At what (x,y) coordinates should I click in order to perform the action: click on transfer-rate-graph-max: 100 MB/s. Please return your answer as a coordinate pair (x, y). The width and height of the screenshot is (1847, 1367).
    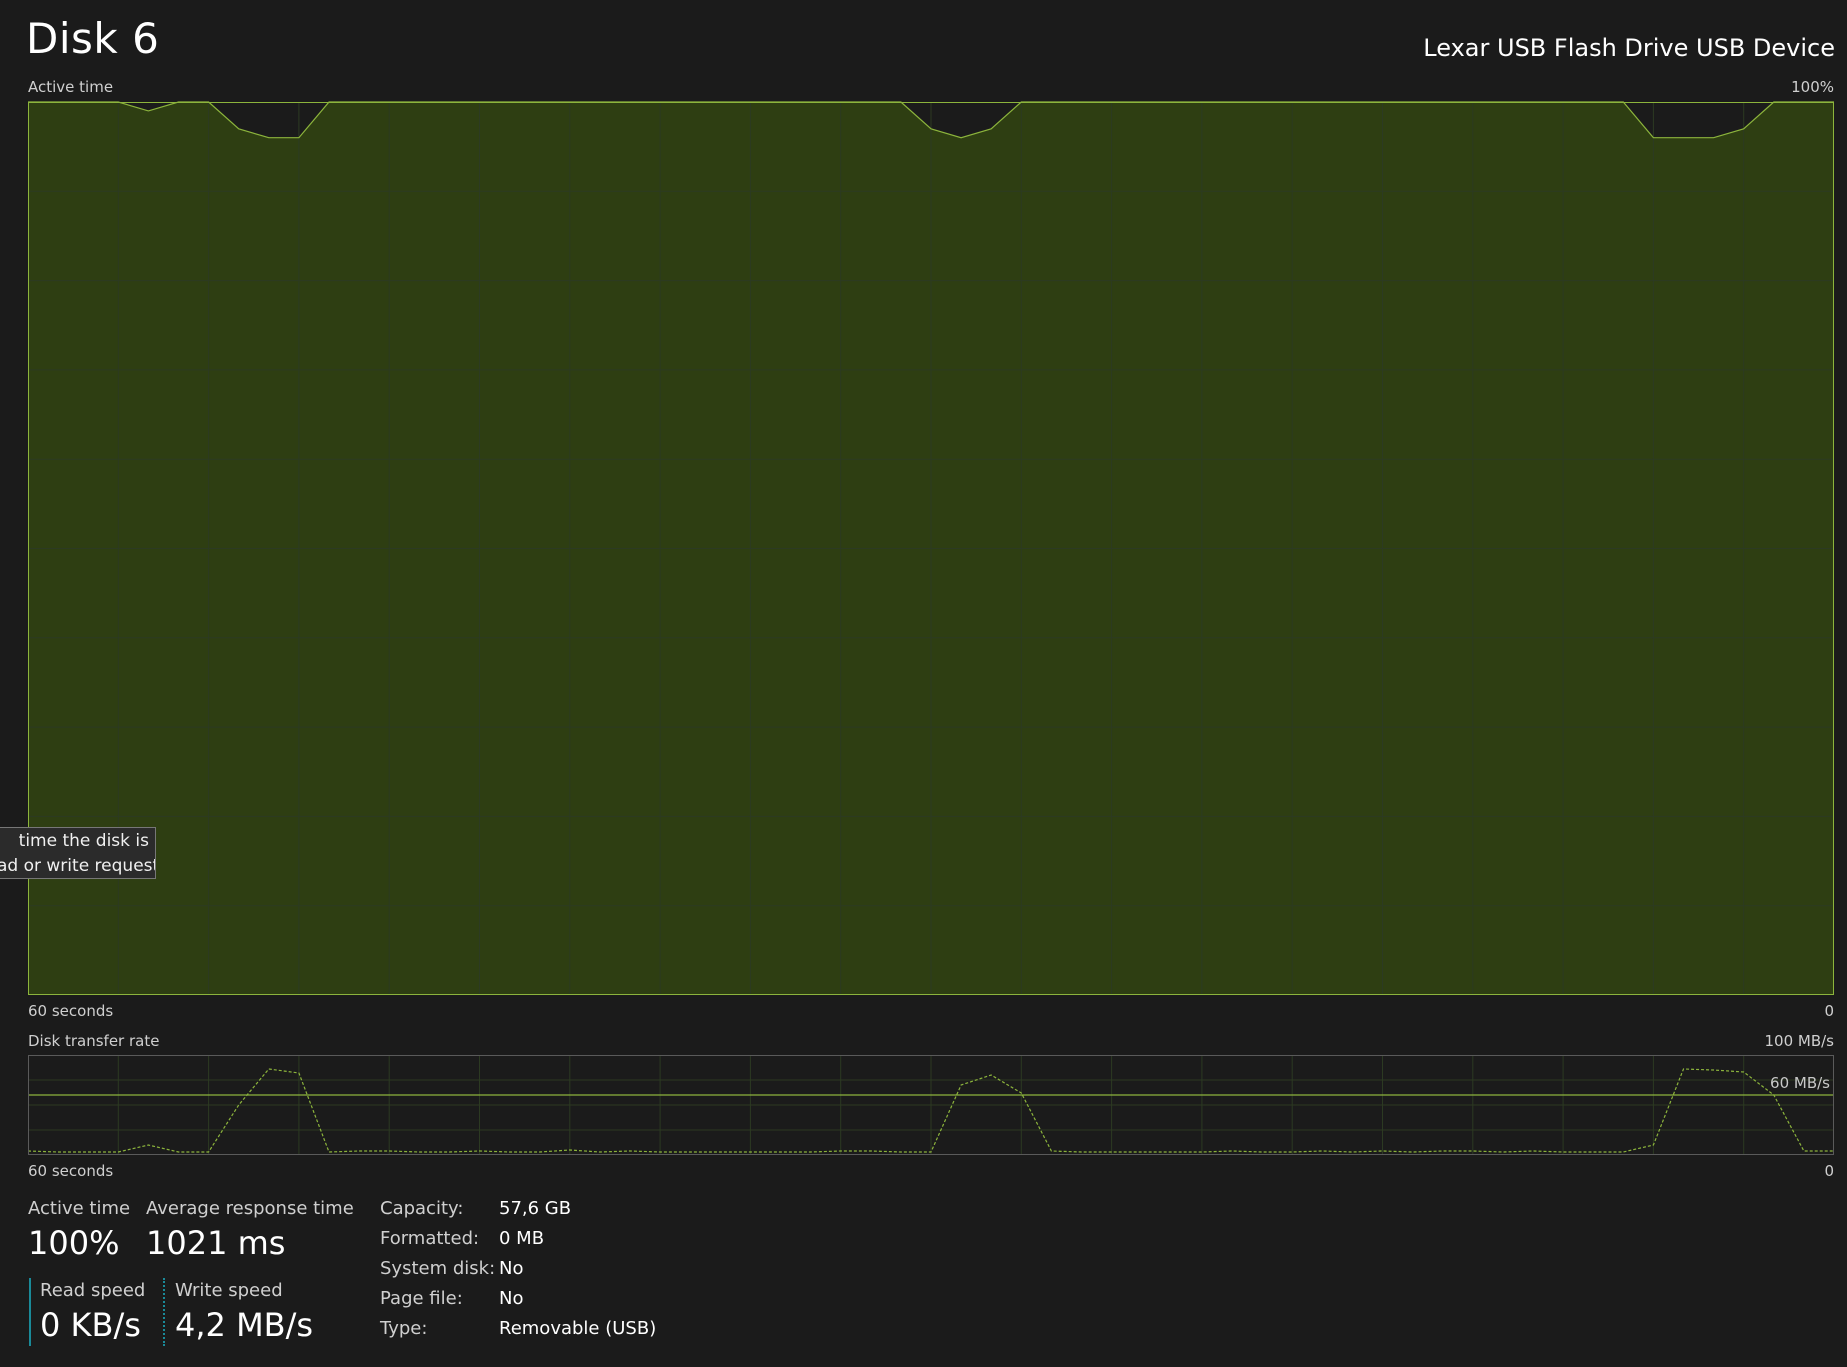
    Looking at the image, I should click on (1799, 1041).